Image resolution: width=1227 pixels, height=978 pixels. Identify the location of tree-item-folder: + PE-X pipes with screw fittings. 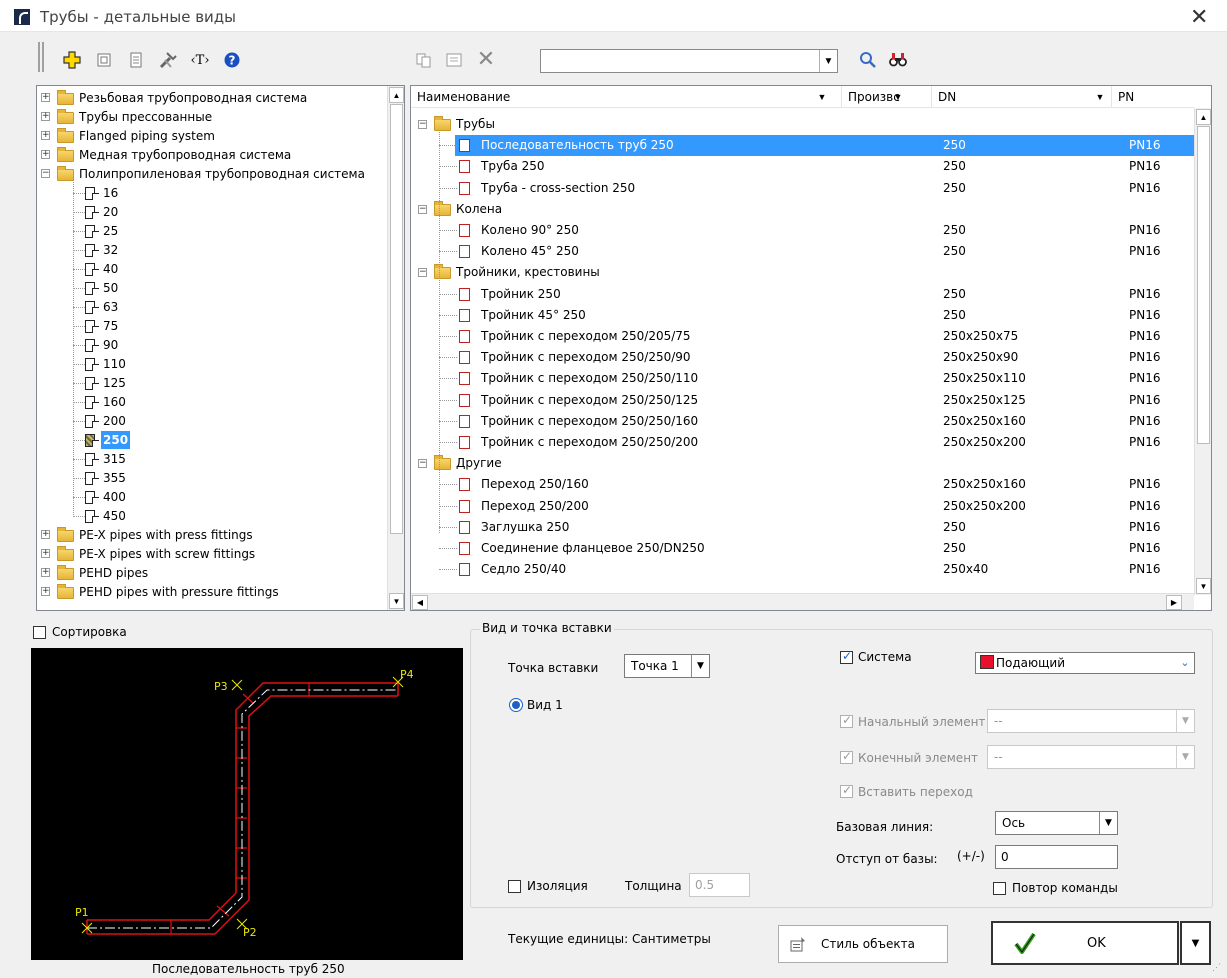
(212, 554).